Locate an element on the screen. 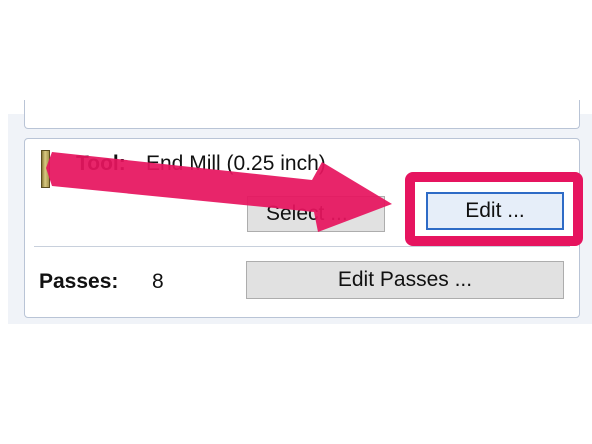 The width and height of the screenshot is (592, 444). tool-label: Tool: is located at coordinates (101, 163).